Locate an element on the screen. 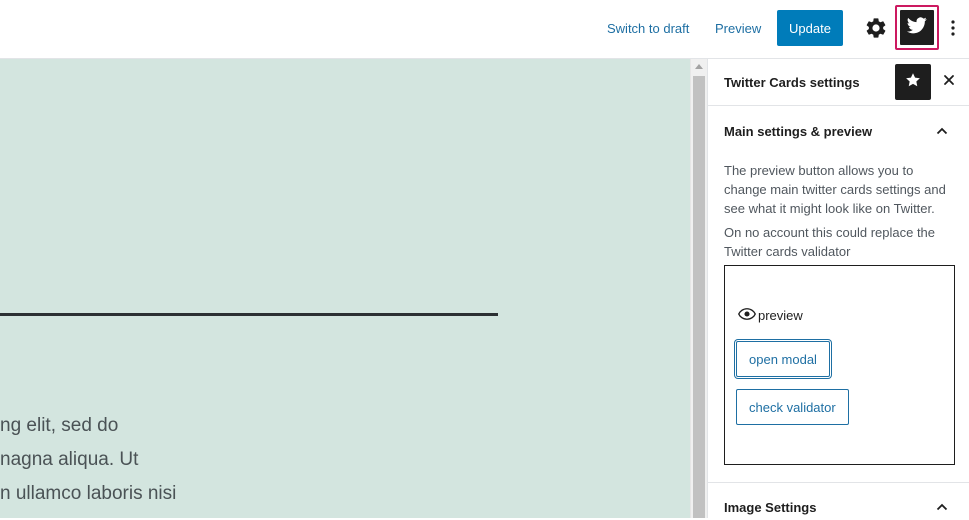 This screenshot has height=520, width=969. editor-header: Switch to draft Preview Update is located at coordinates (484, 29).